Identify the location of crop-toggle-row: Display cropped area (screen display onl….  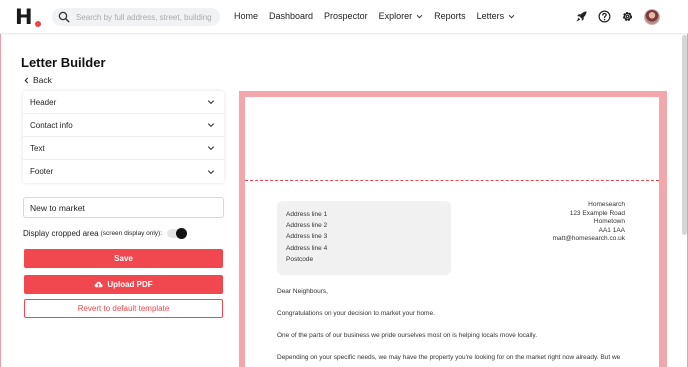
(105, 233).